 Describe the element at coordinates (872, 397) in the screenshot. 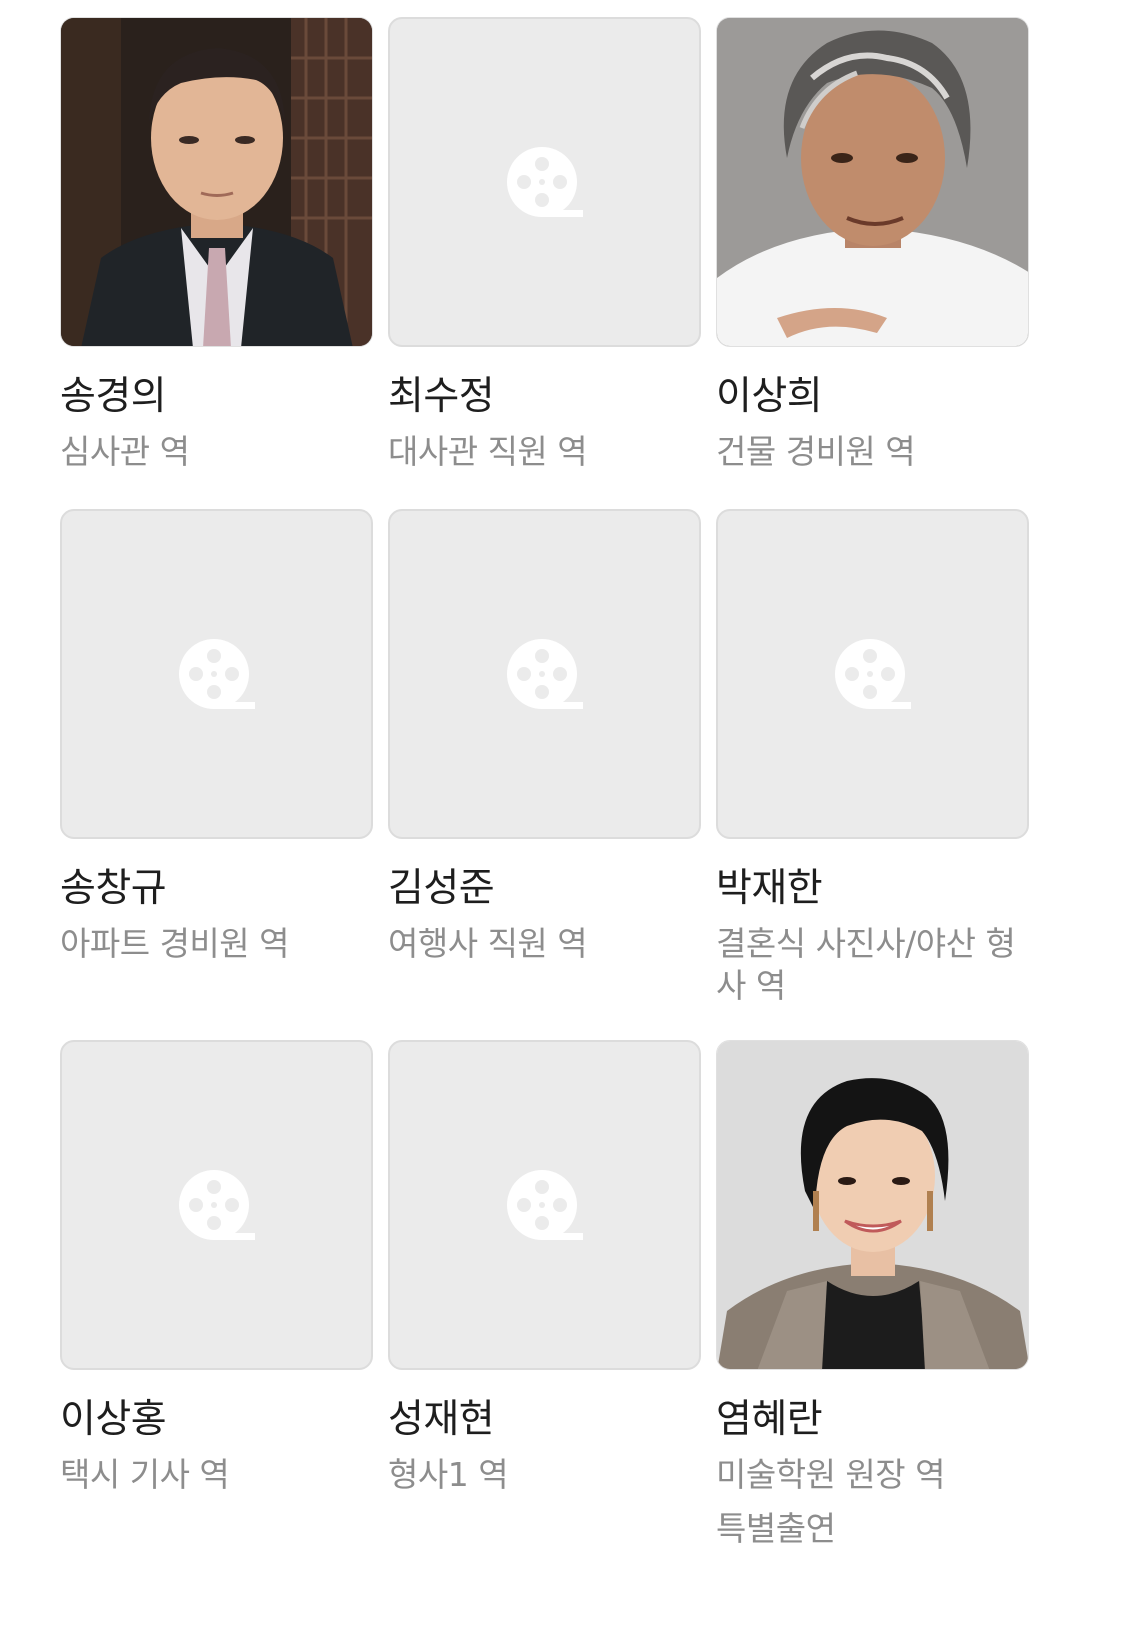

I see `actor-name: 이상희` at that location.